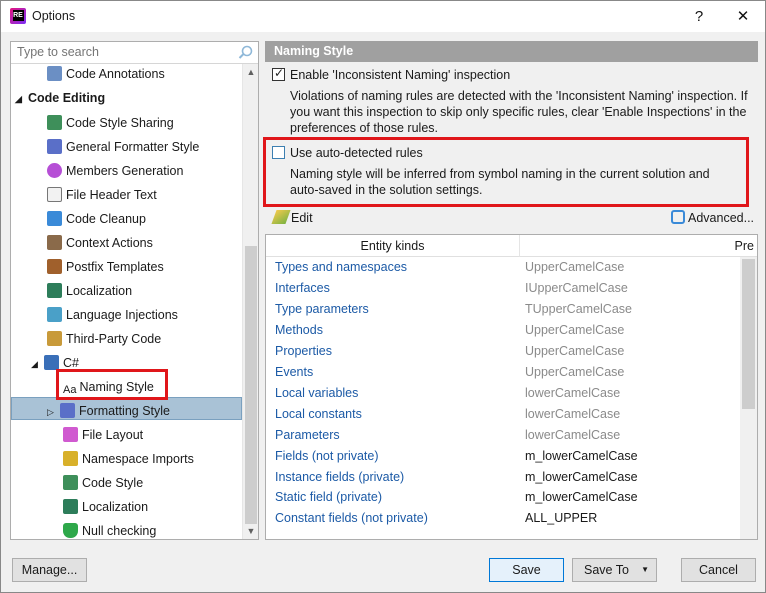  Describe the element at coordinates (699, 16) in the screenshot. I see `help-button: ?` at that location.